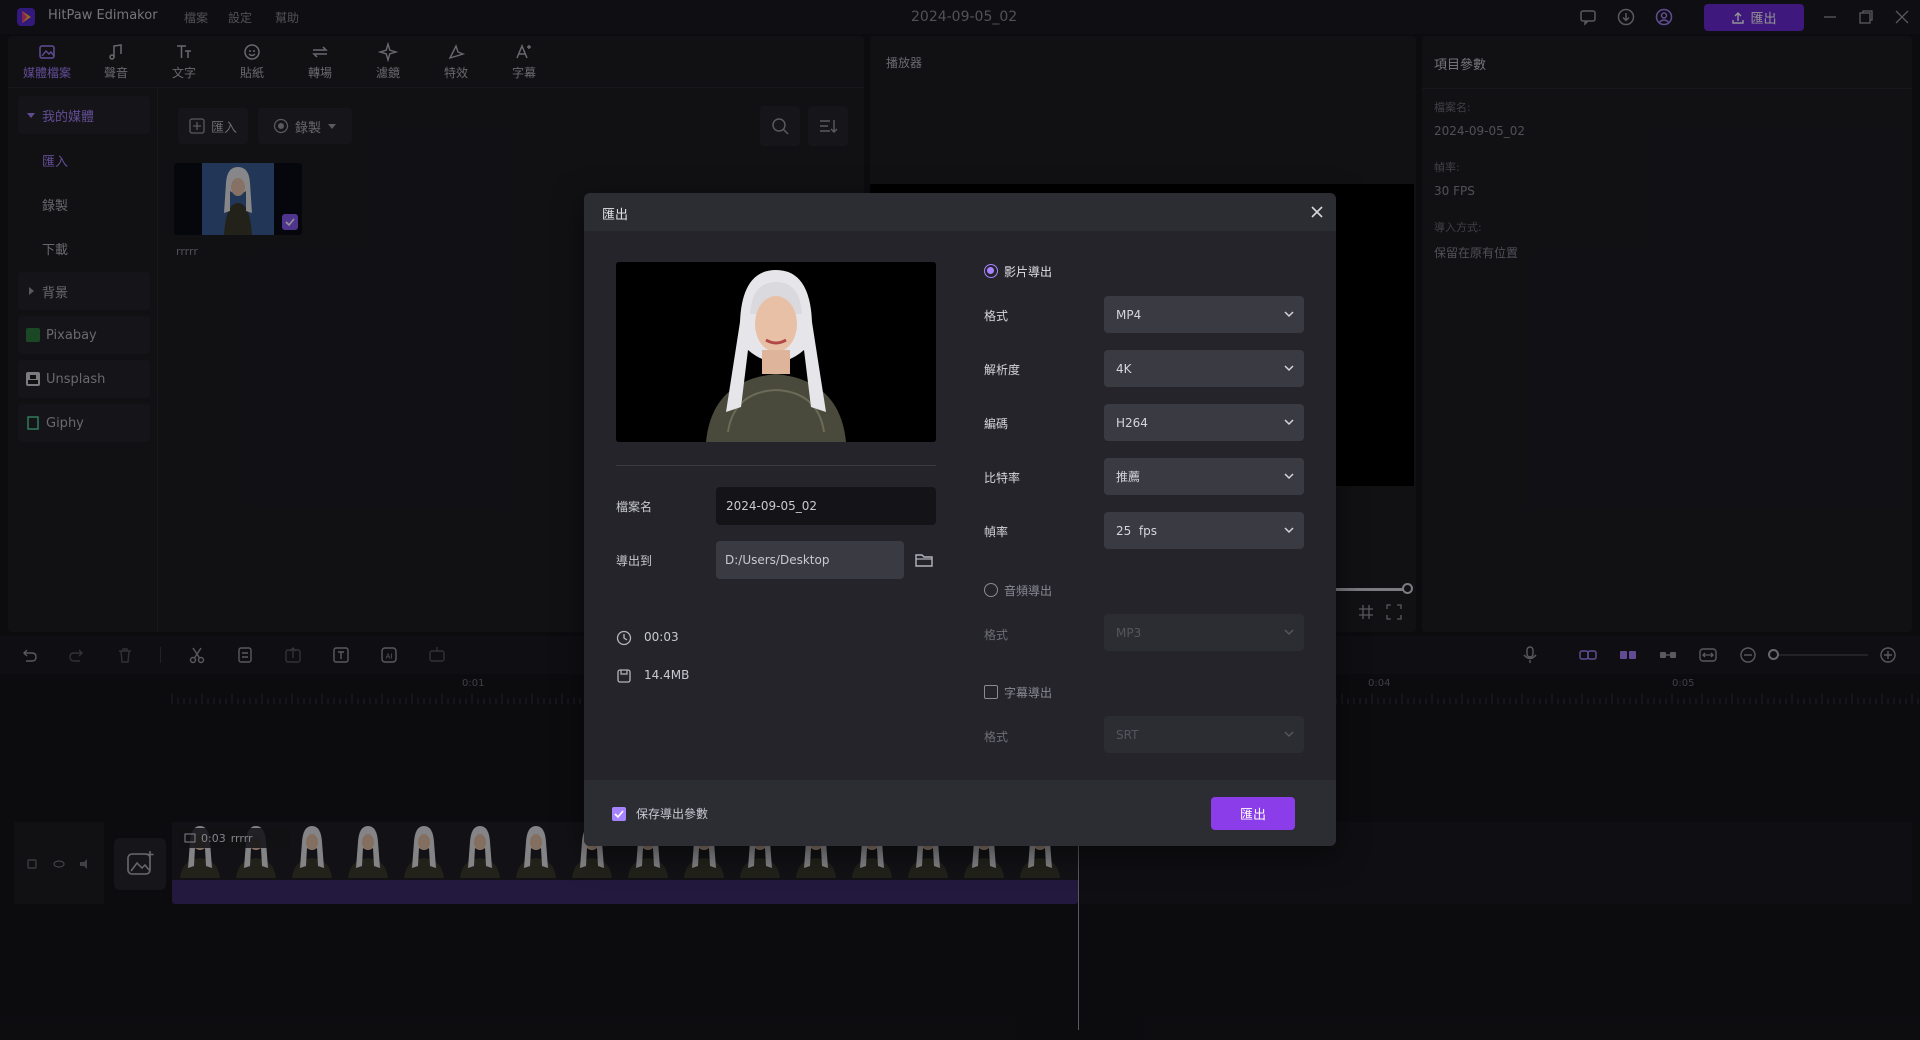 The image size is (1920, 1040). Describe the element at coordinates (1128, 477) in the screenshot. I see `bitrate-value: 推薦` at that location.